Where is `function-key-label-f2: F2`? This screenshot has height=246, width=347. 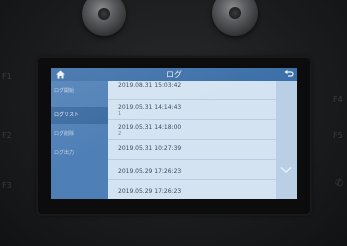 function-key-label-f2: F2 is located at coordinates (7, 135).